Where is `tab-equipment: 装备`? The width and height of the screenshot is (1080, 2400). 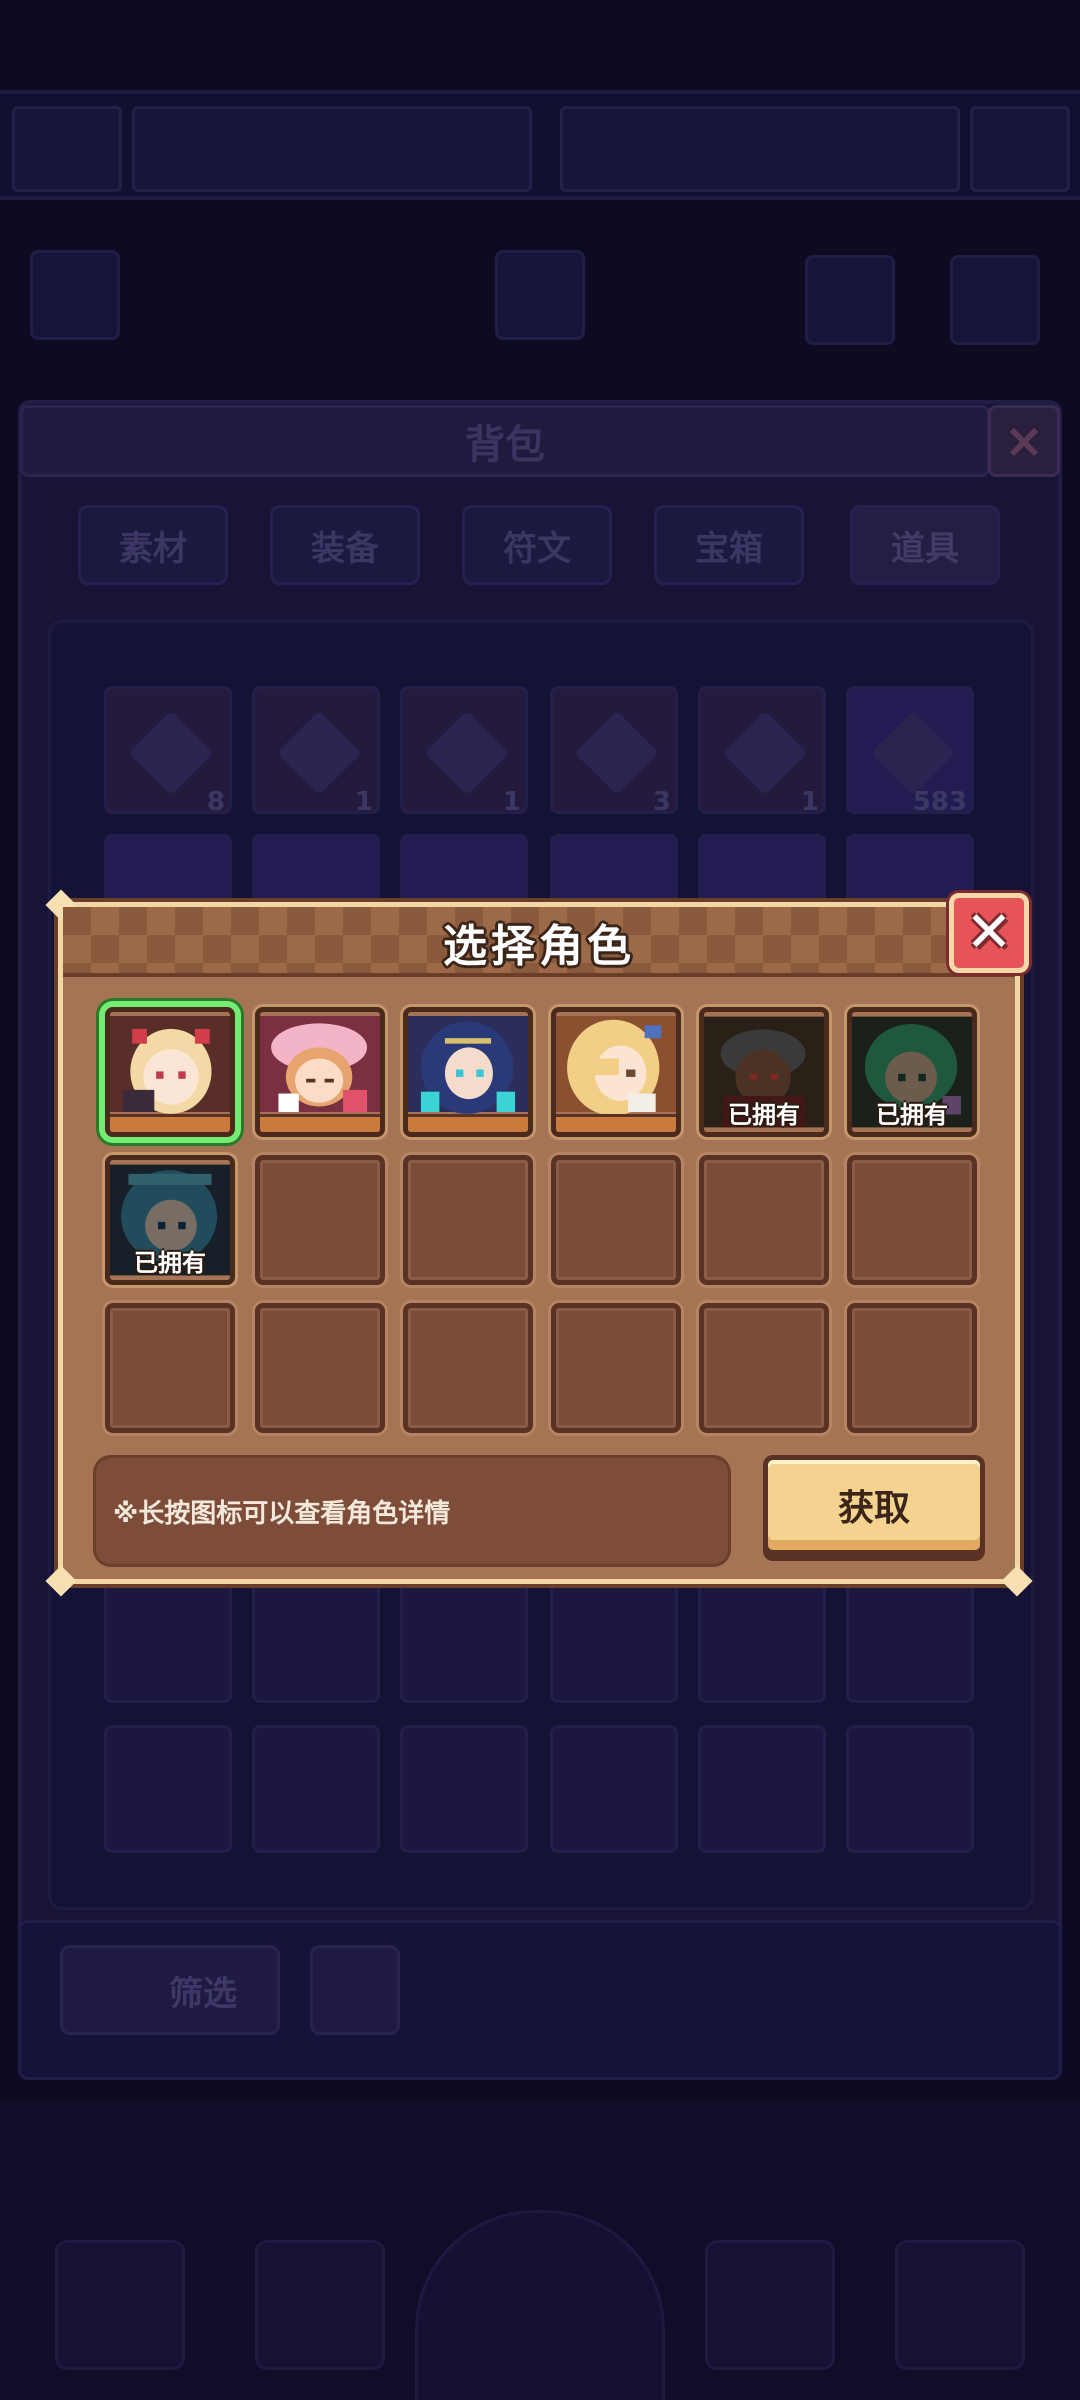
tab-equipment: 装备 is located at coordinates (345, 545).